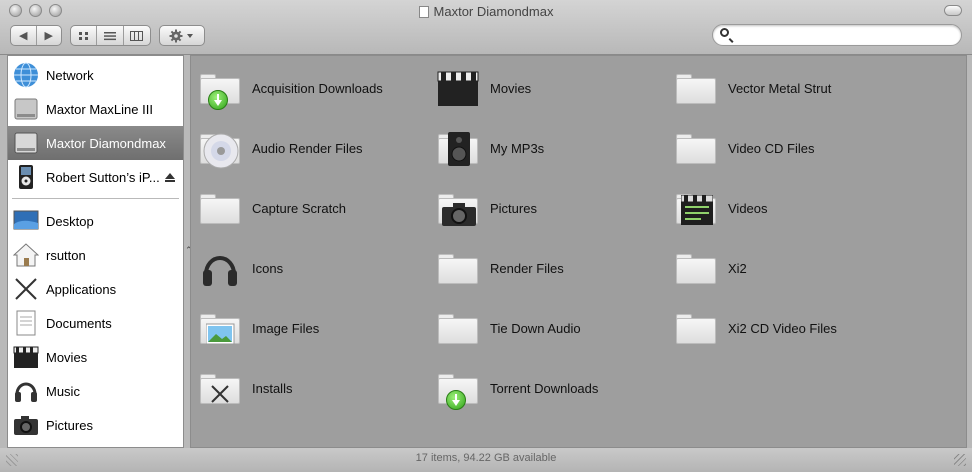 The image size is (972, 472). Describe the element at coordinates (493, 11) in the screenshot. I see `window-title: Maxtor Diamondmax` at that location.